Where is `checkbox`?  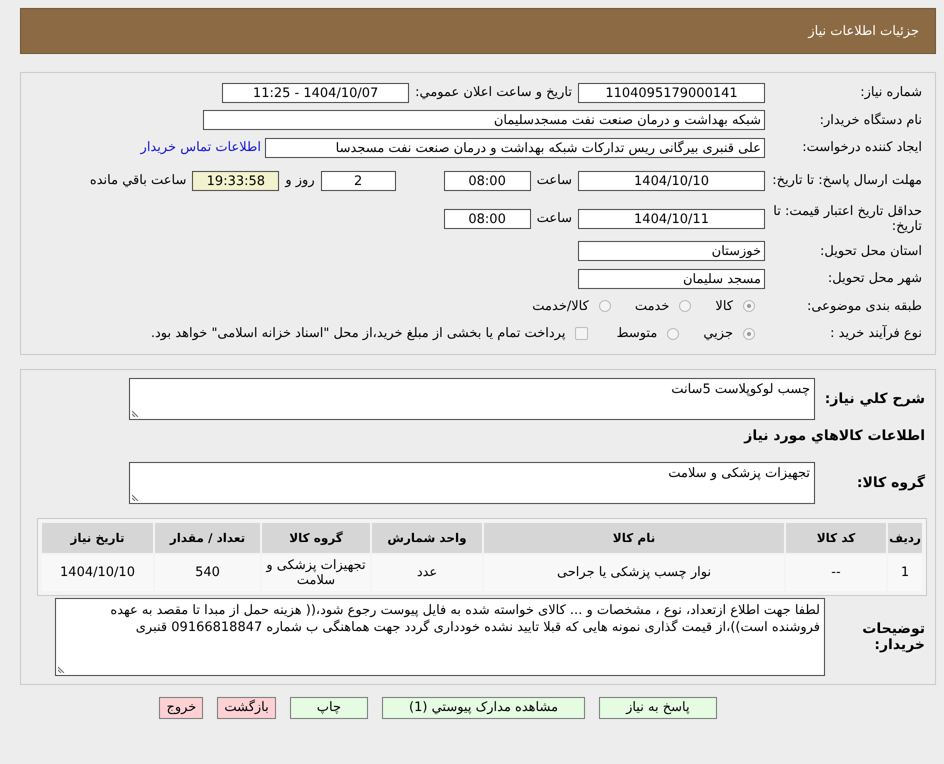 checkbox is located at coordinates (581, 333).